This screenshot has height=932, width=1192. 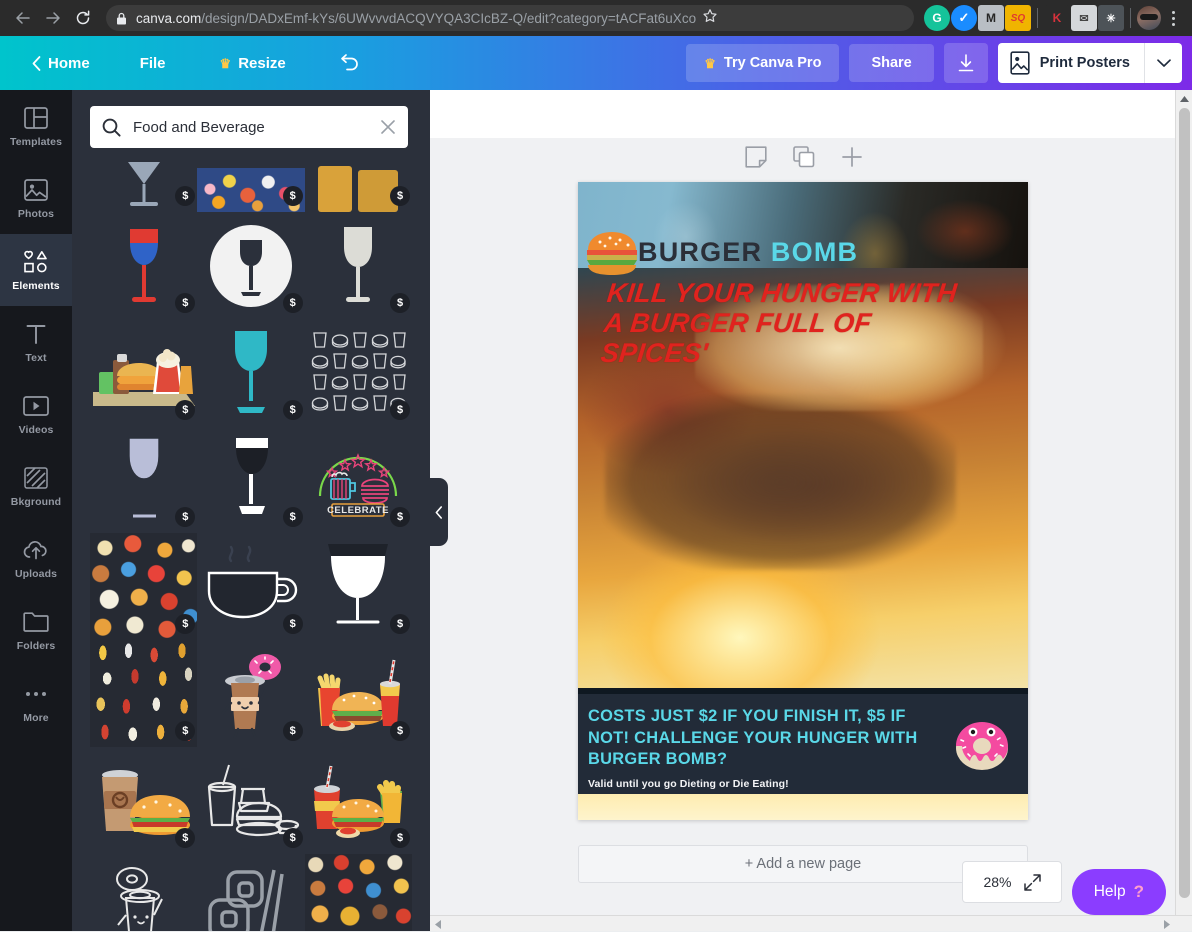 I want to click on sidebar-item-photos: Photos, so click(x=36, y=198).